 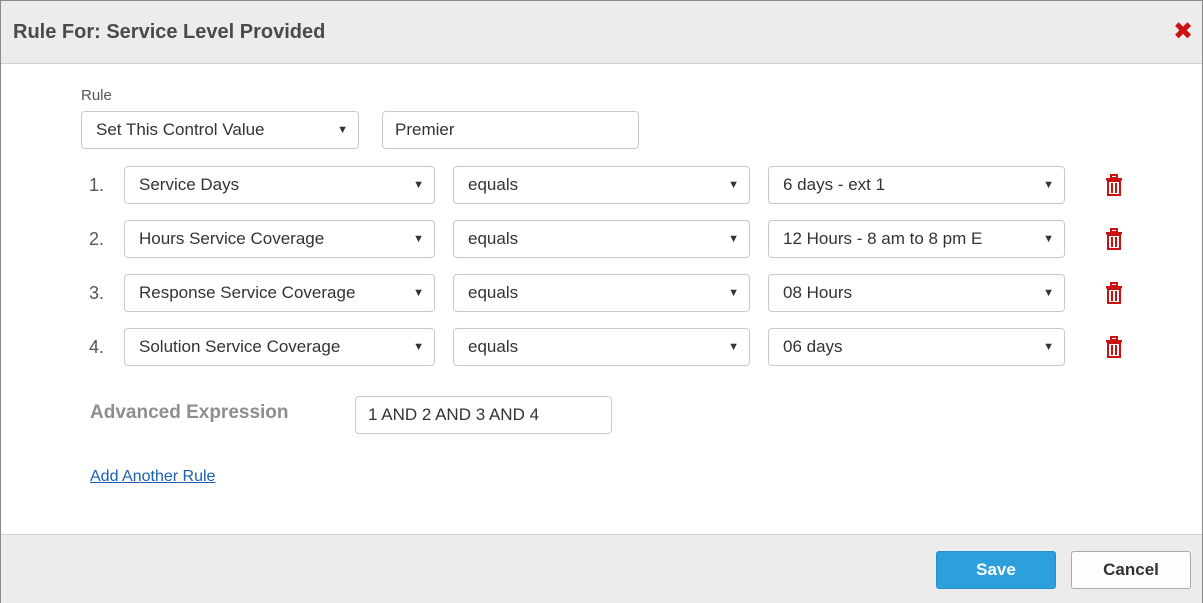 I want to click on rule-value-input: Premier, so click(x=510, y=130).